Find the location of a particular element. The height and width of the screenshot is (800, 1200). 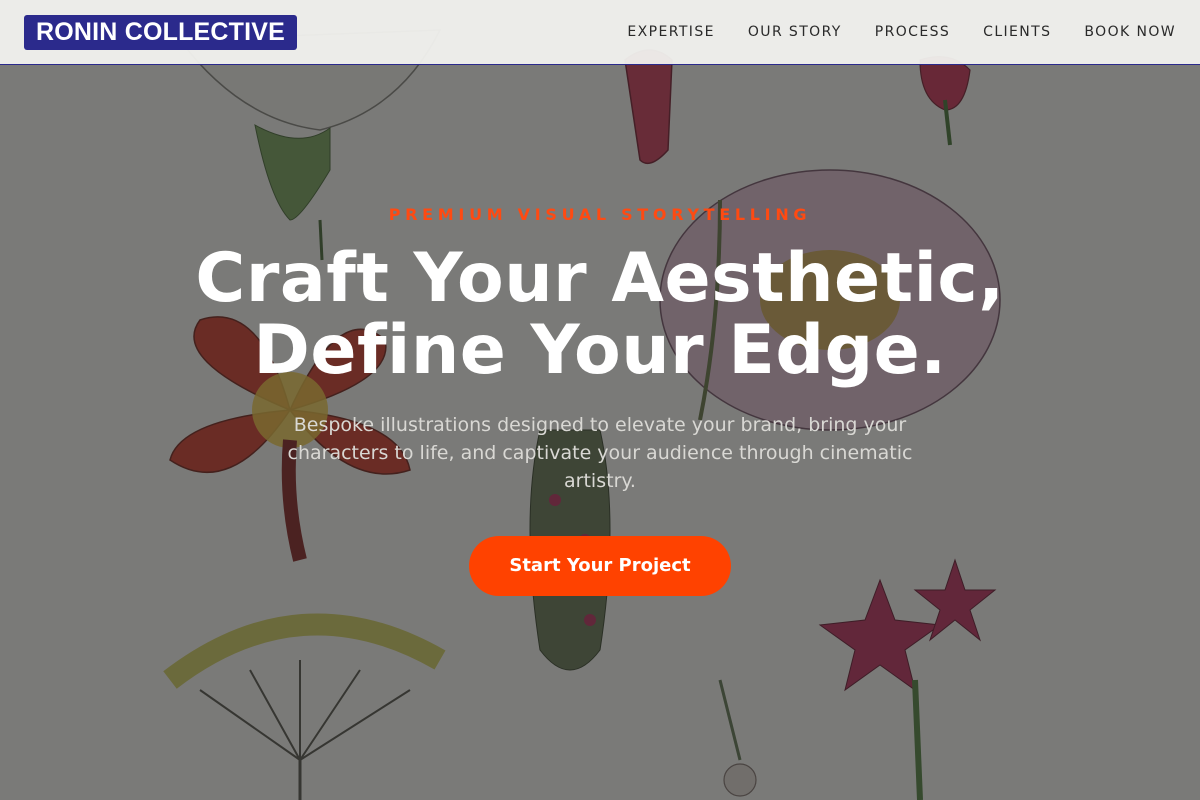

start-project-button: Start Your Project is located at coordinates (600, 566).